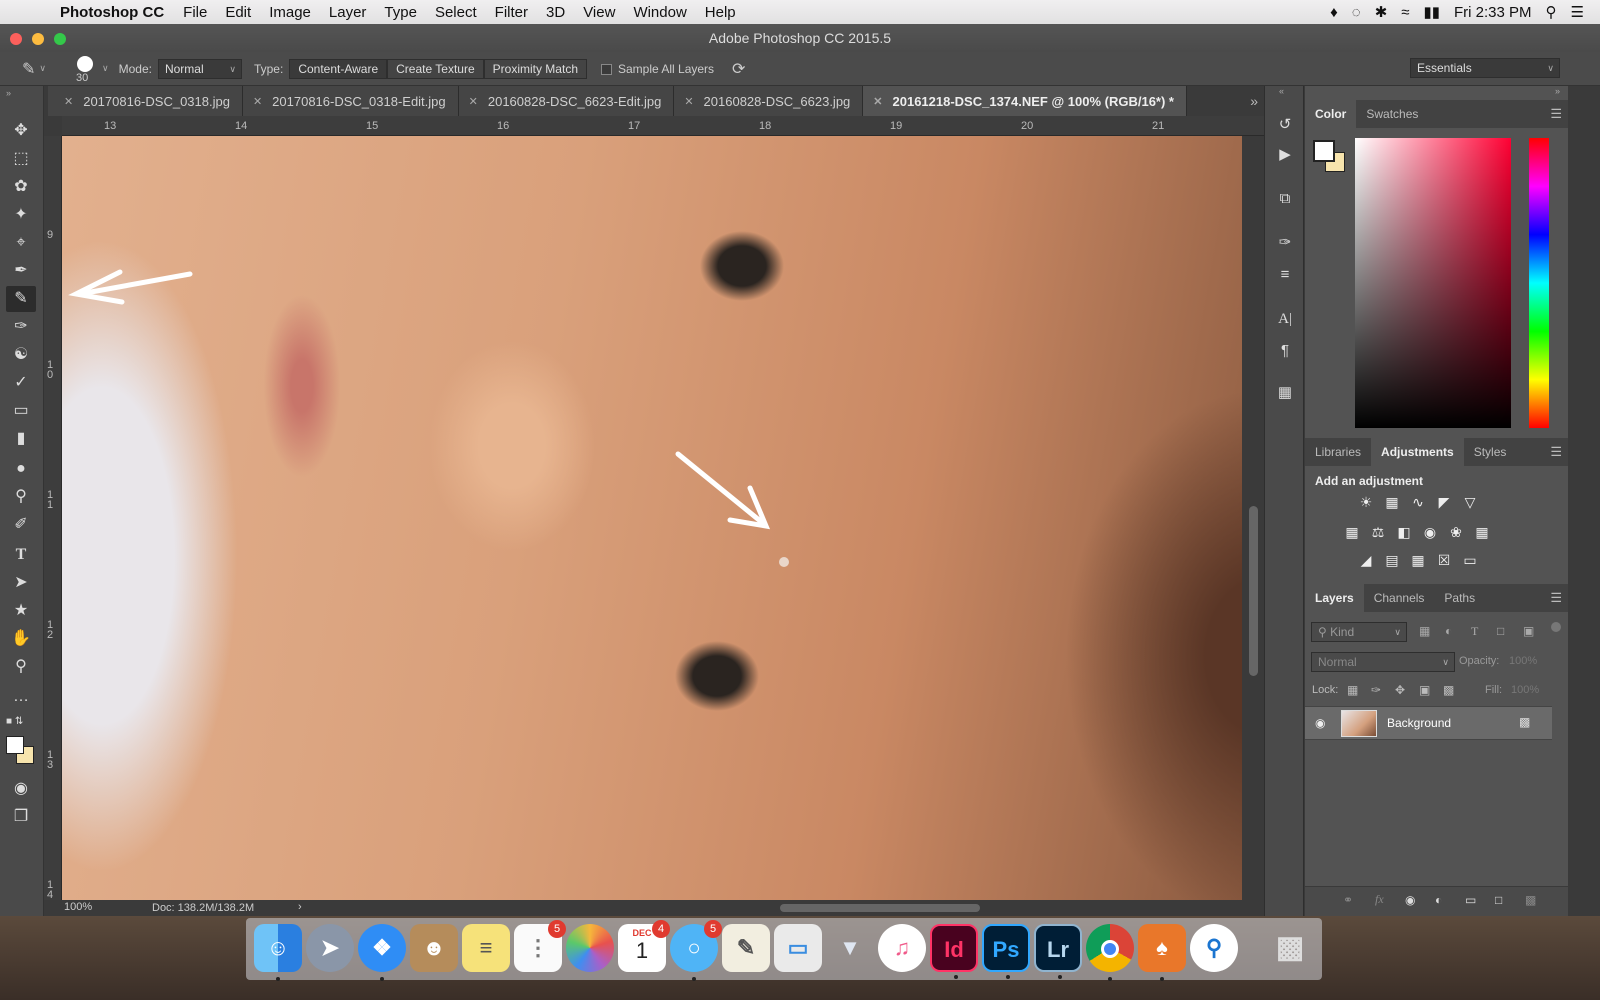 The image size is (1600, 1000). Describe the element at coordinates (21, 817) in the screenshot. I see `screen-mode-icon: ❐` at that location.